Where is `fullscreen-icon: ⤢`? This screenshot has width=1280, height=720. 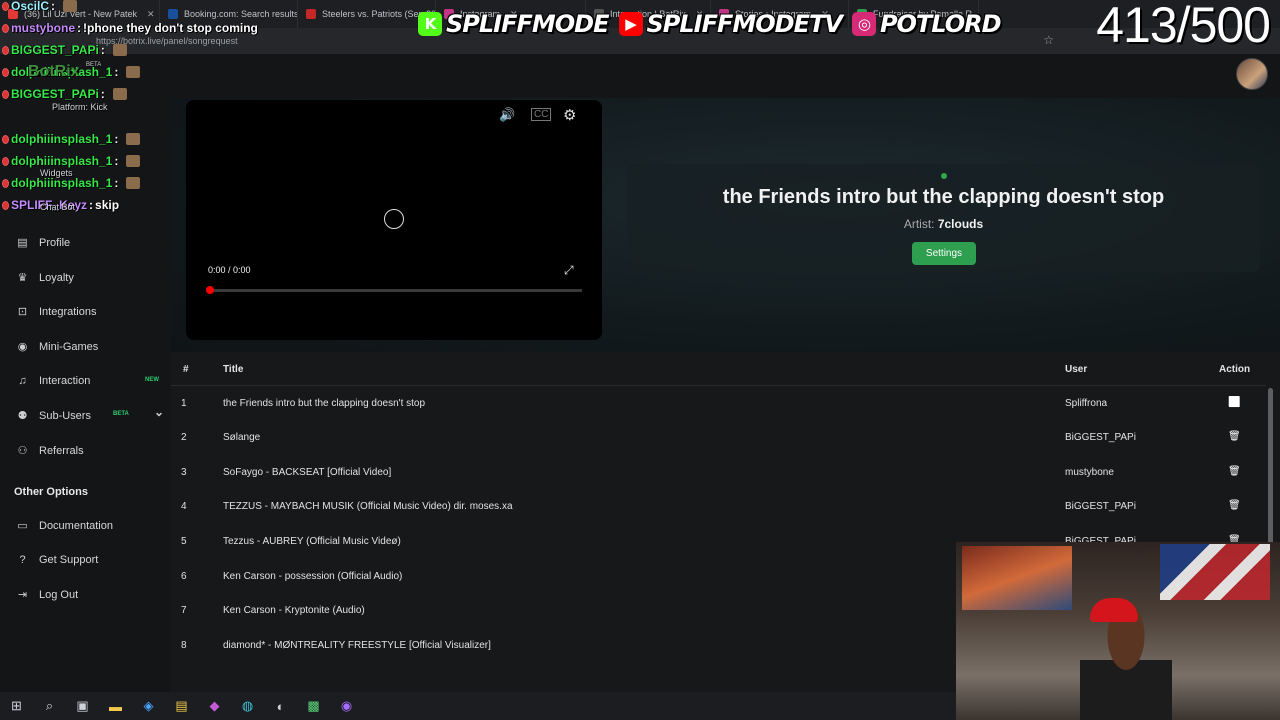 fullscreen-icon: ⤢ is located at coordinates (569, 270).